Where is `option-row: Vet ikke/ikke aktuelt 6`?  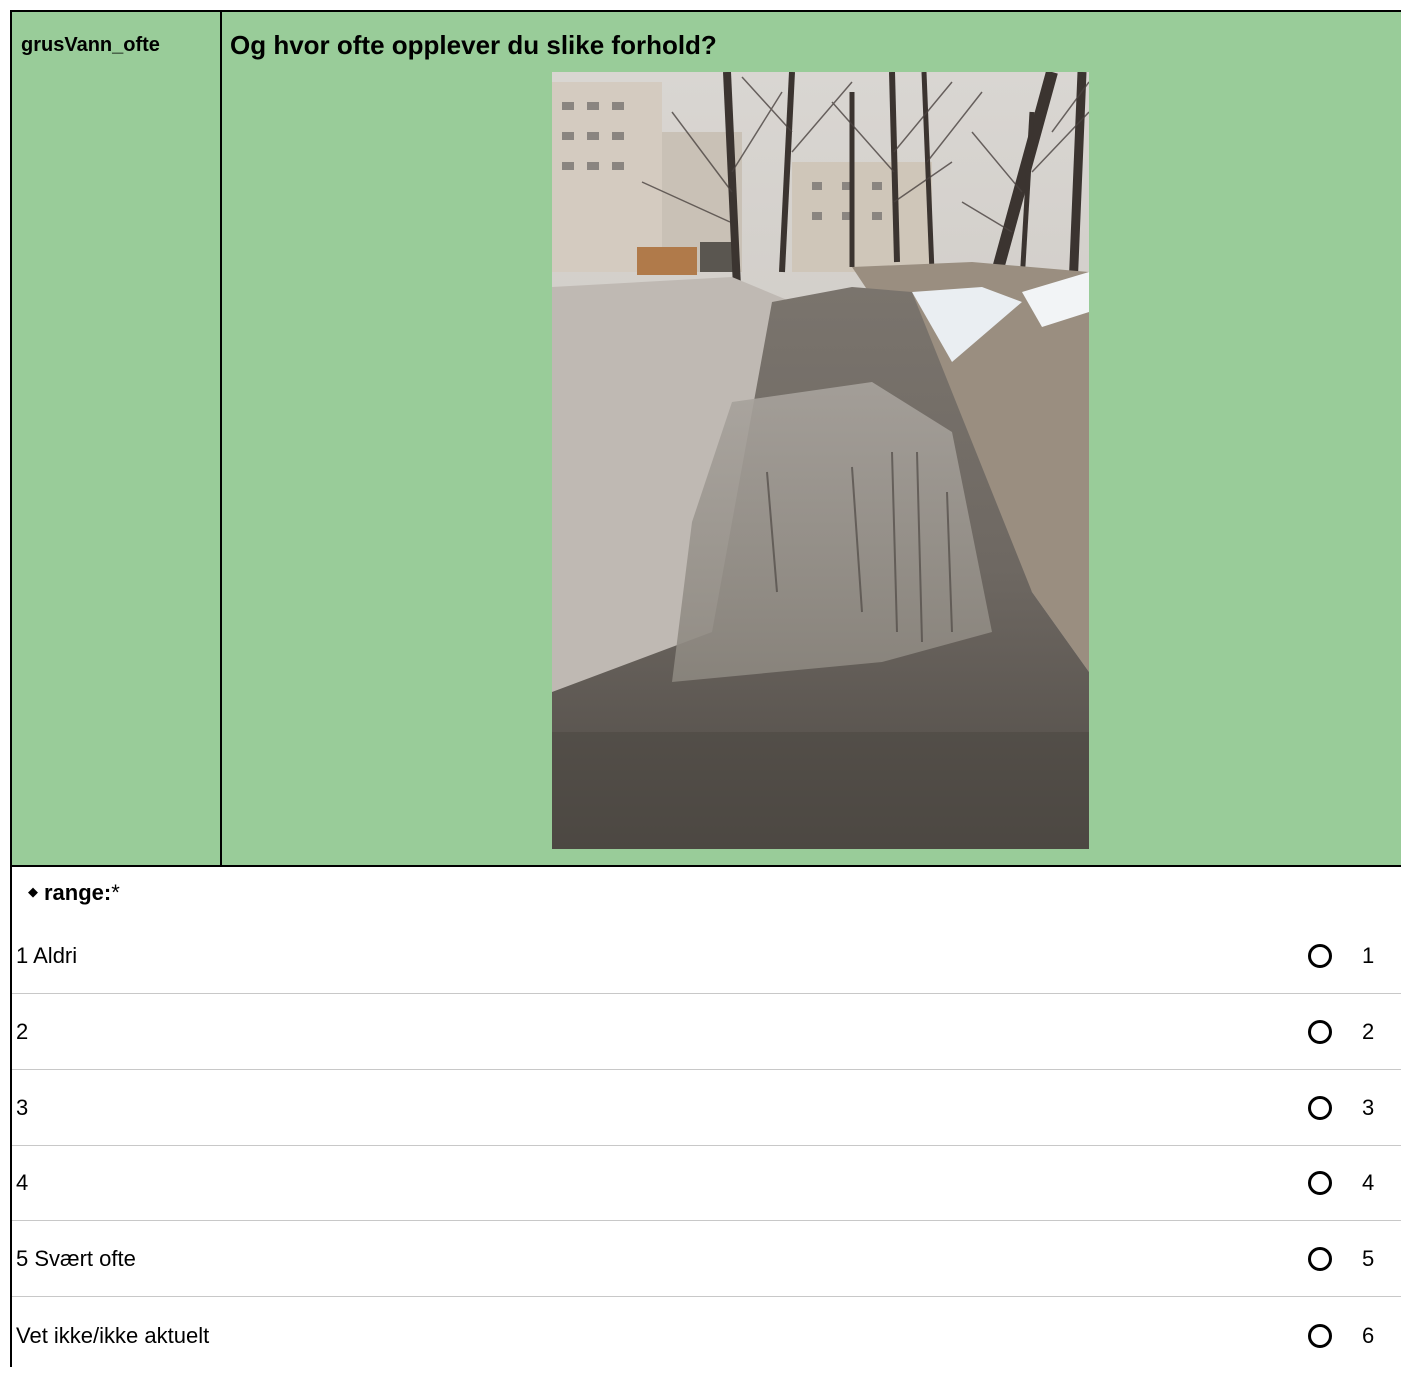 option-row: Vet ikke/ikke aktuelt 6 is located at coordinates (706, 1335).